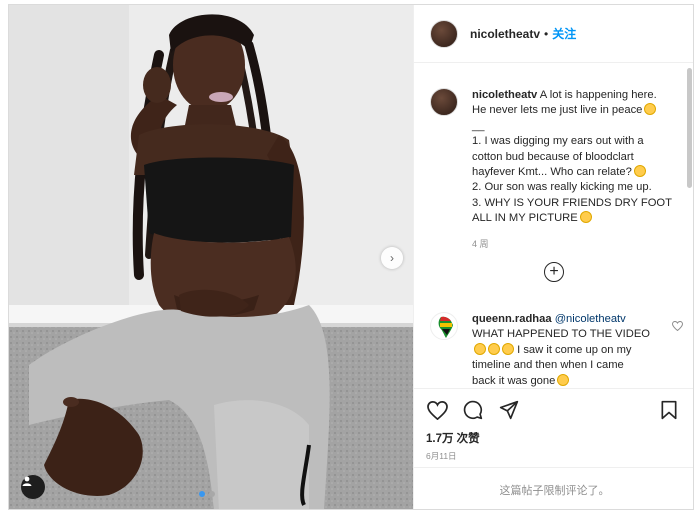 The height and width of the screenshot is (515, 700). What do you see at coordinates (639, 171) in the screenshot?
I see `thinking-emoji-icon` at bounding box center [639, 171].